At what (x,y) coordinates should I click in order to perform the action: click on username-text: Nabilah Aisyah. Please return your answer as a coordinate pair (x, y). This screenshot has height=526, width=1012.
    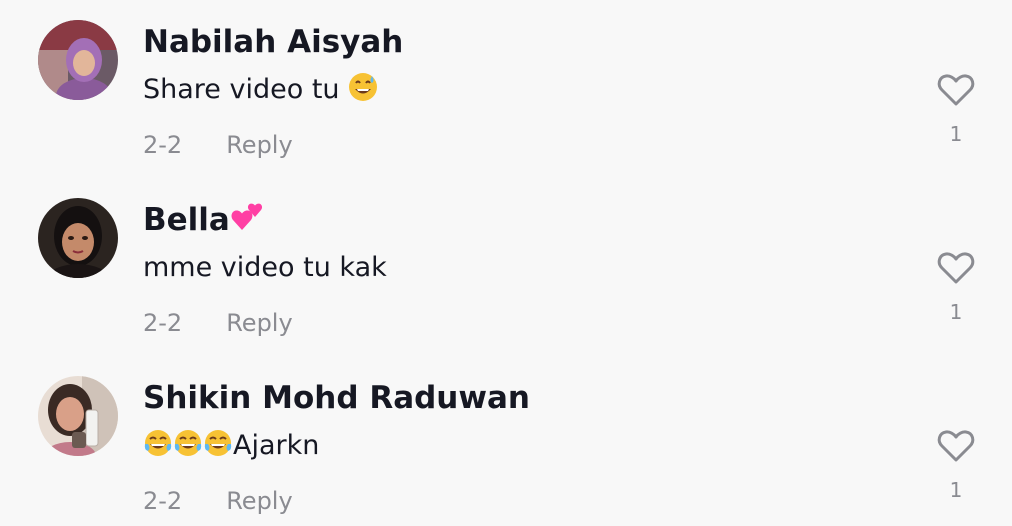
    Looking at the image, I should click on (273, 42).